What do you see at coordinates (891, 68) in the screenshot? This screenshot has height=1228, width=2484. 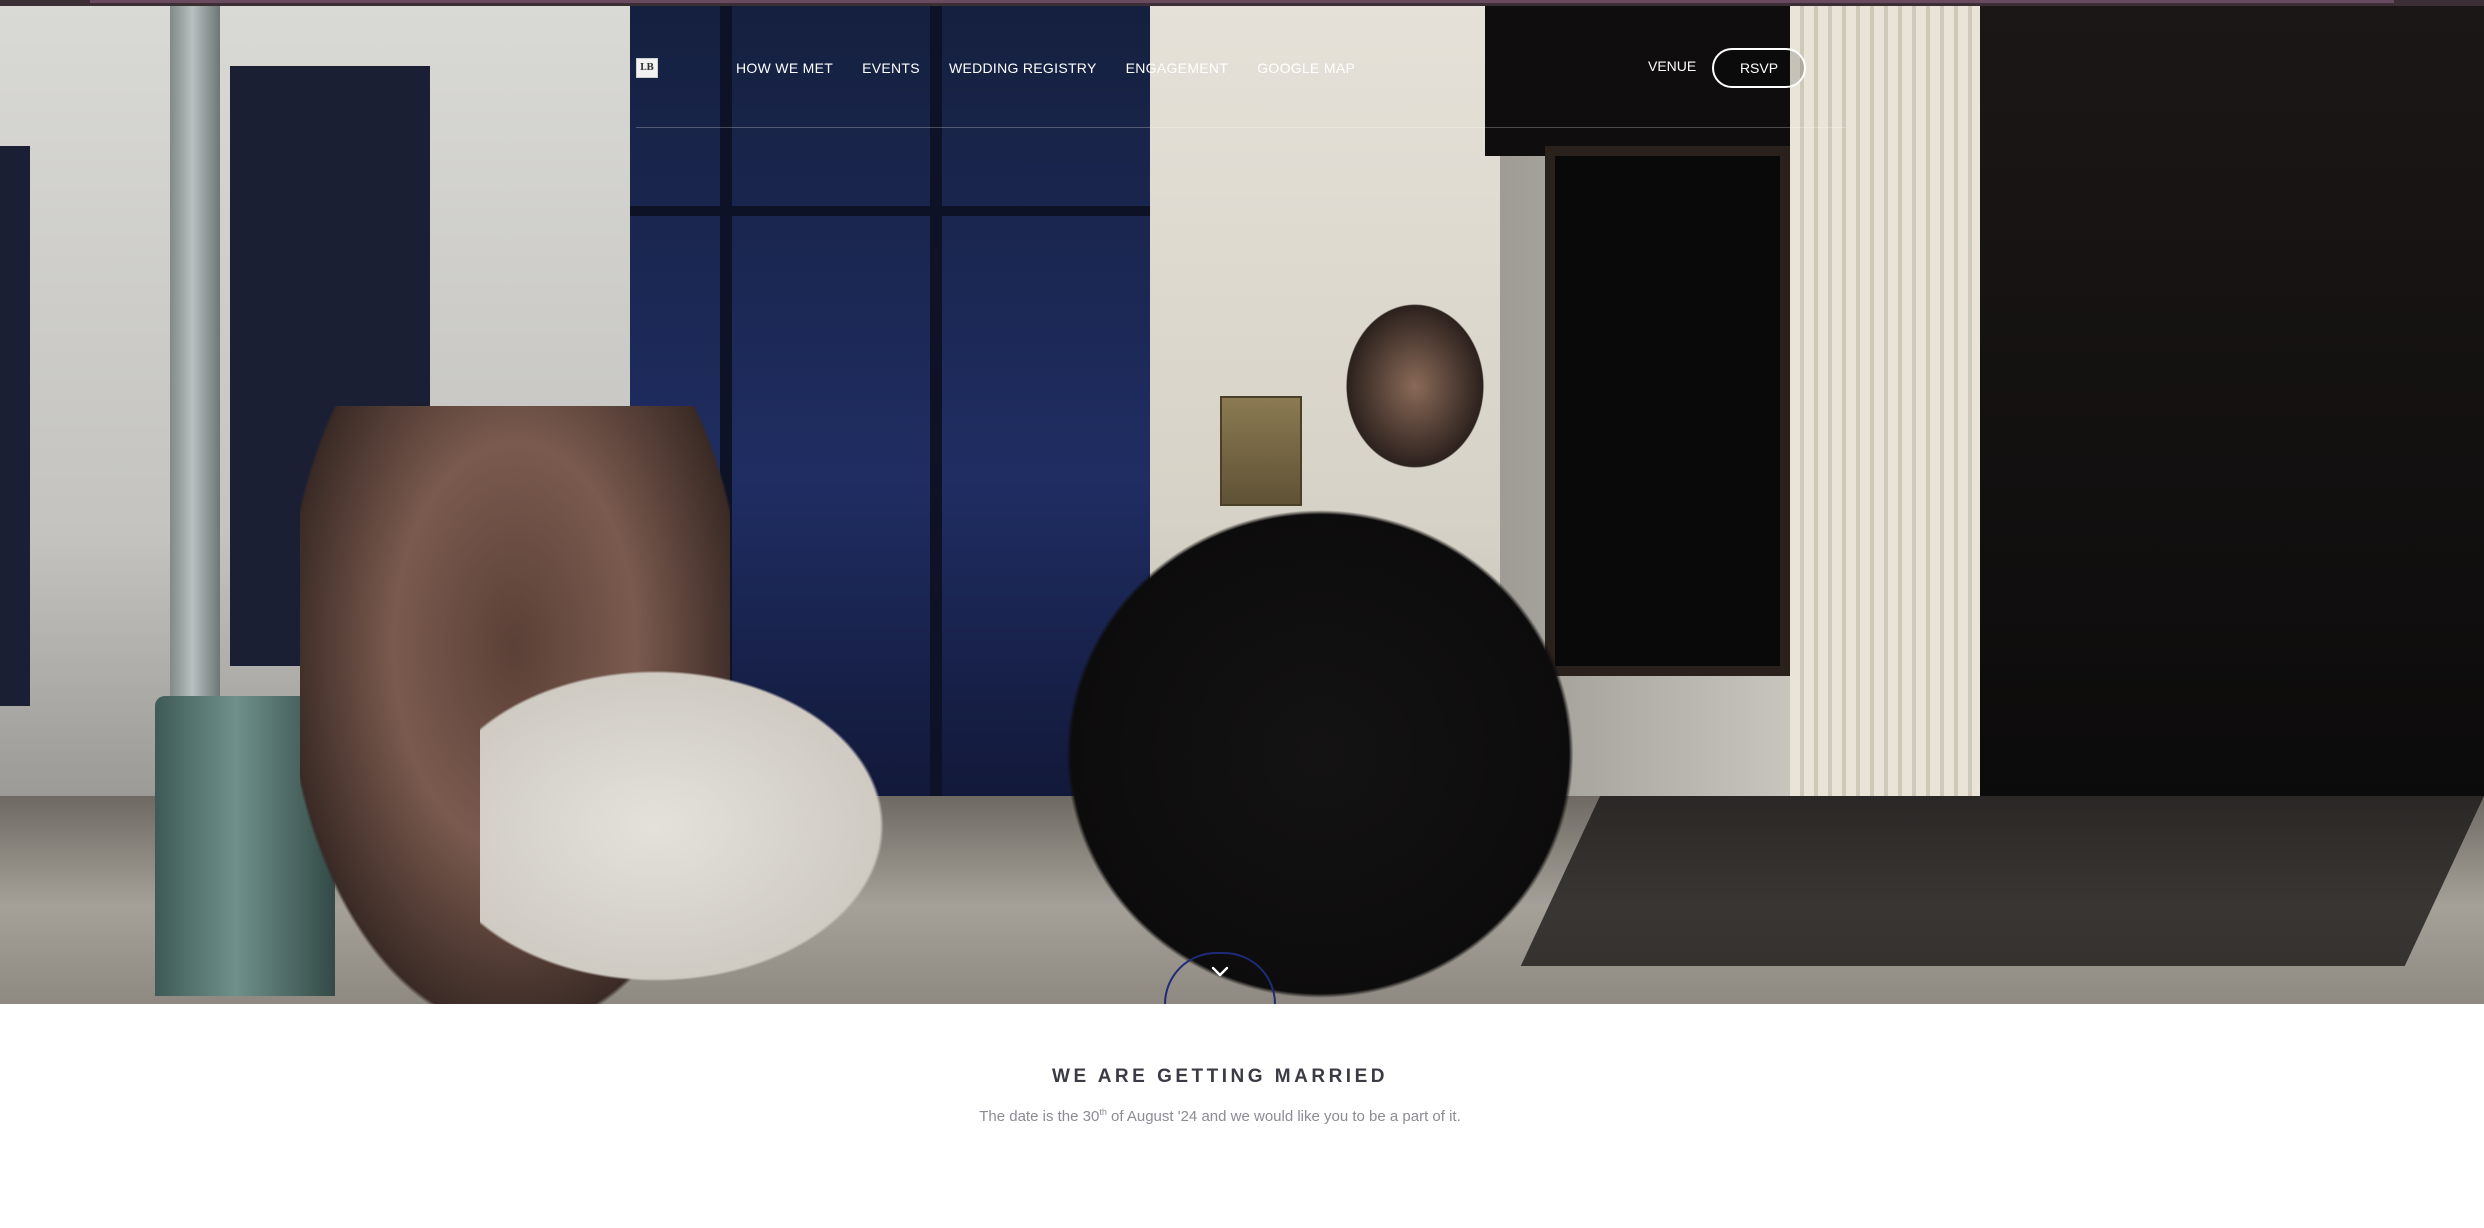 I see `nav-events: EVENTS` at bounding box center [891, 68].